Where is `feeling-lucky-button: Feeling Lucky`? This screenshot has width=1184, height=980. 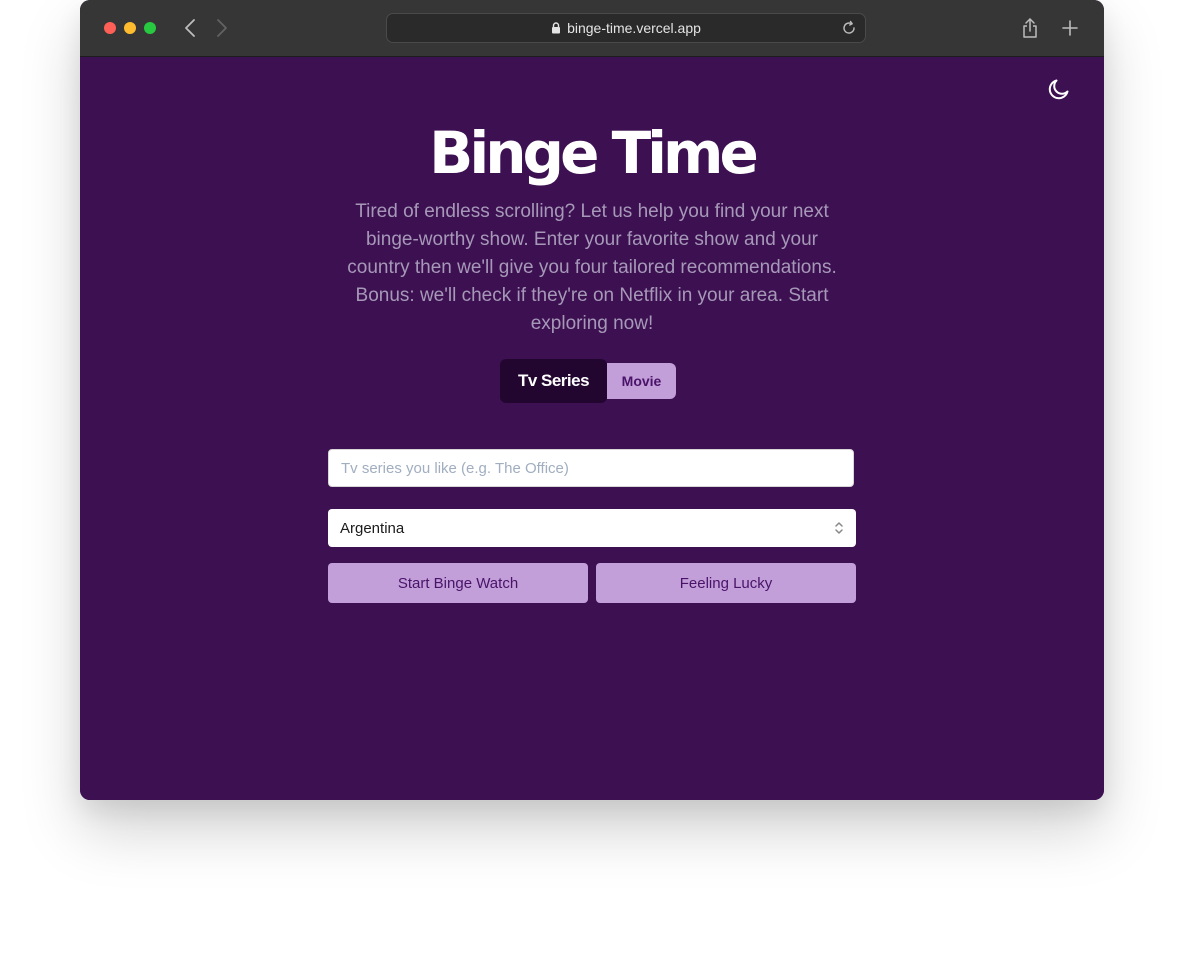 feeling-lucky-button: Feeling Lucky is located at coordinates (726, 583).